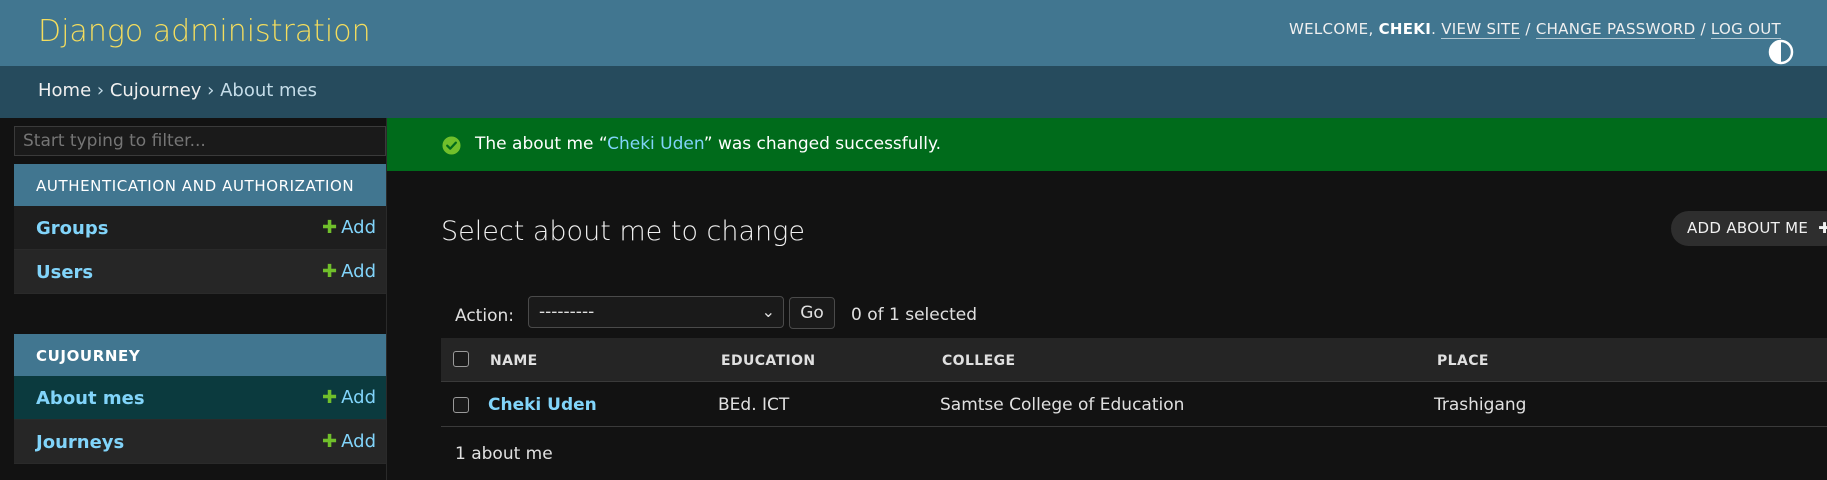 The image size is (1827, 480). What do you see at coordinates (484, 316) in the screenshot?
I see `action-label: Action:` at bounding box center [484, 316].